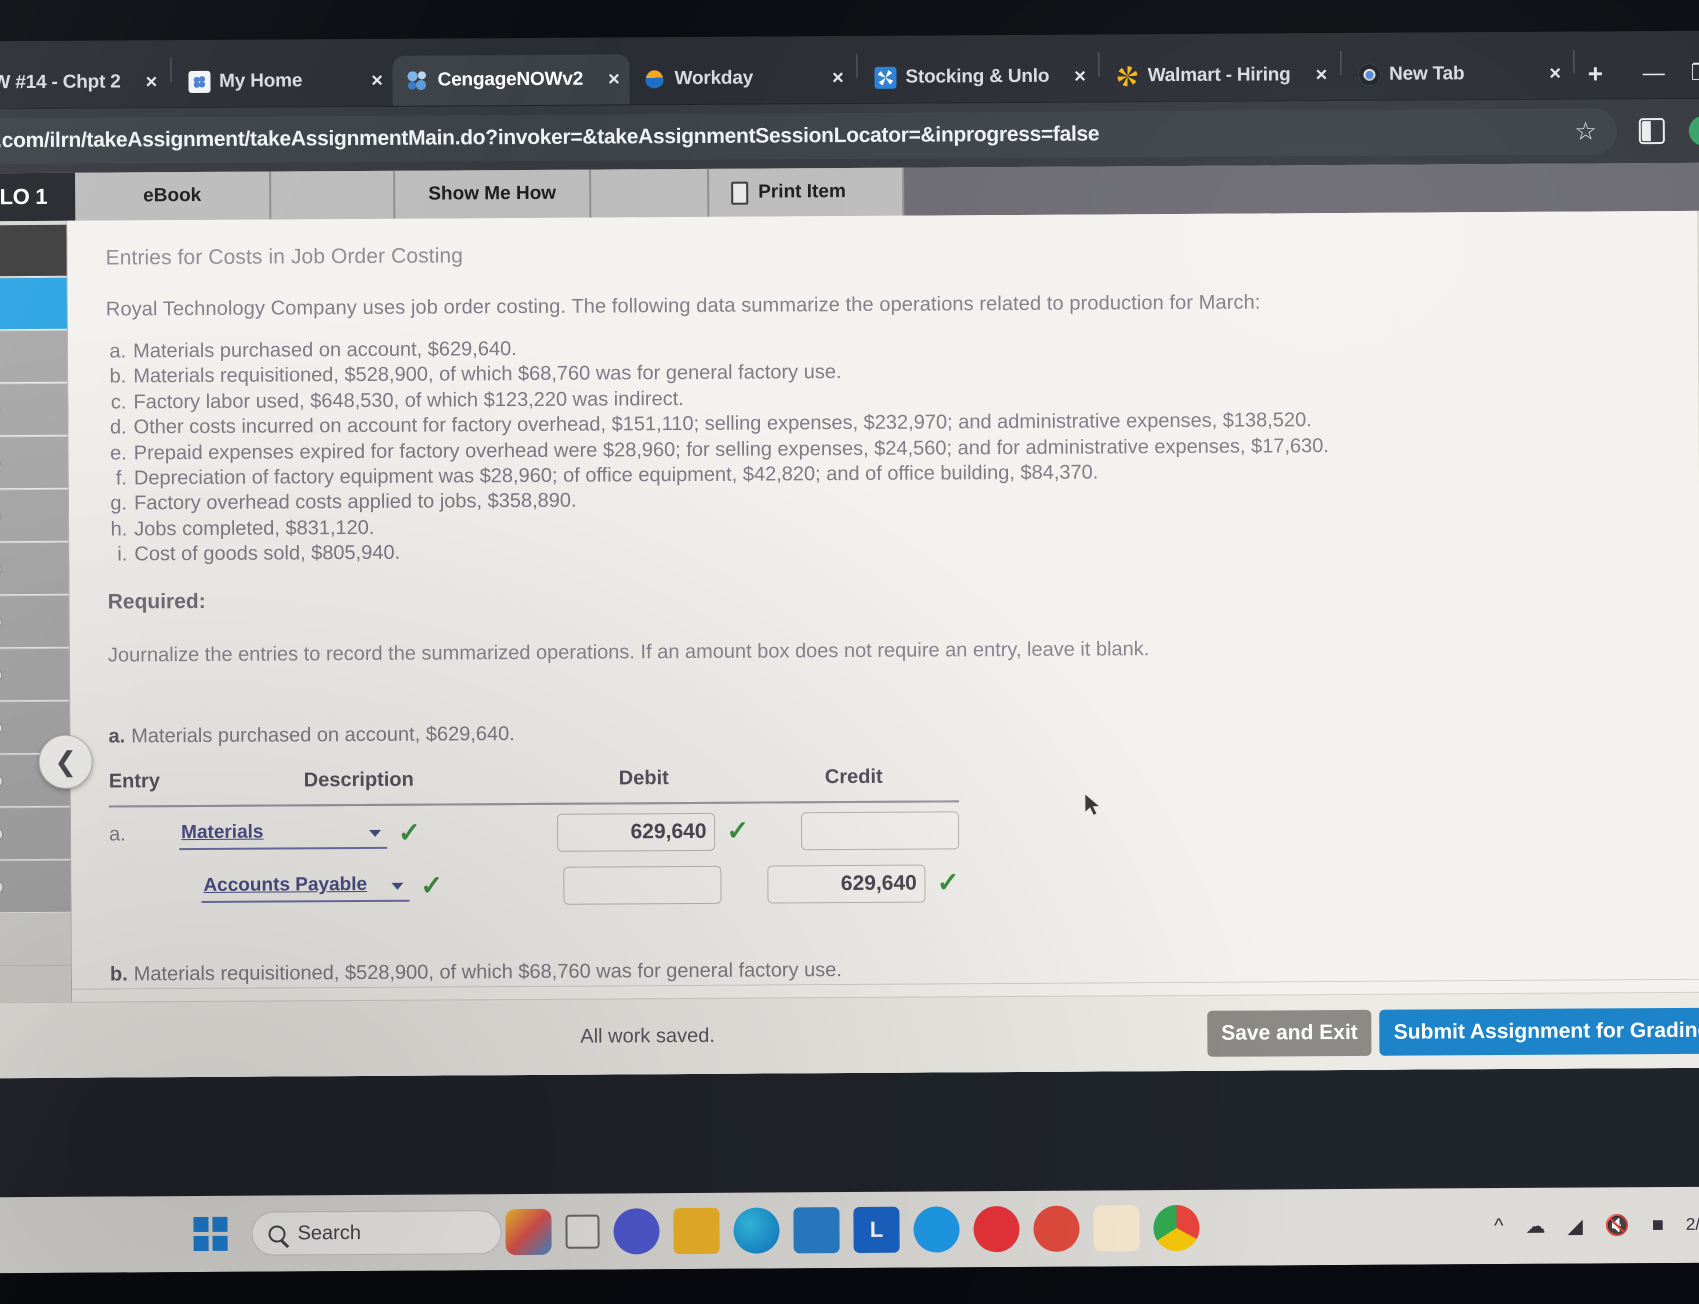 This screenshot has width=1699, height=1304. Describe the element at coordinates (1426, 74) in the screenshot. I see `tab-title: New Tab` at that location.